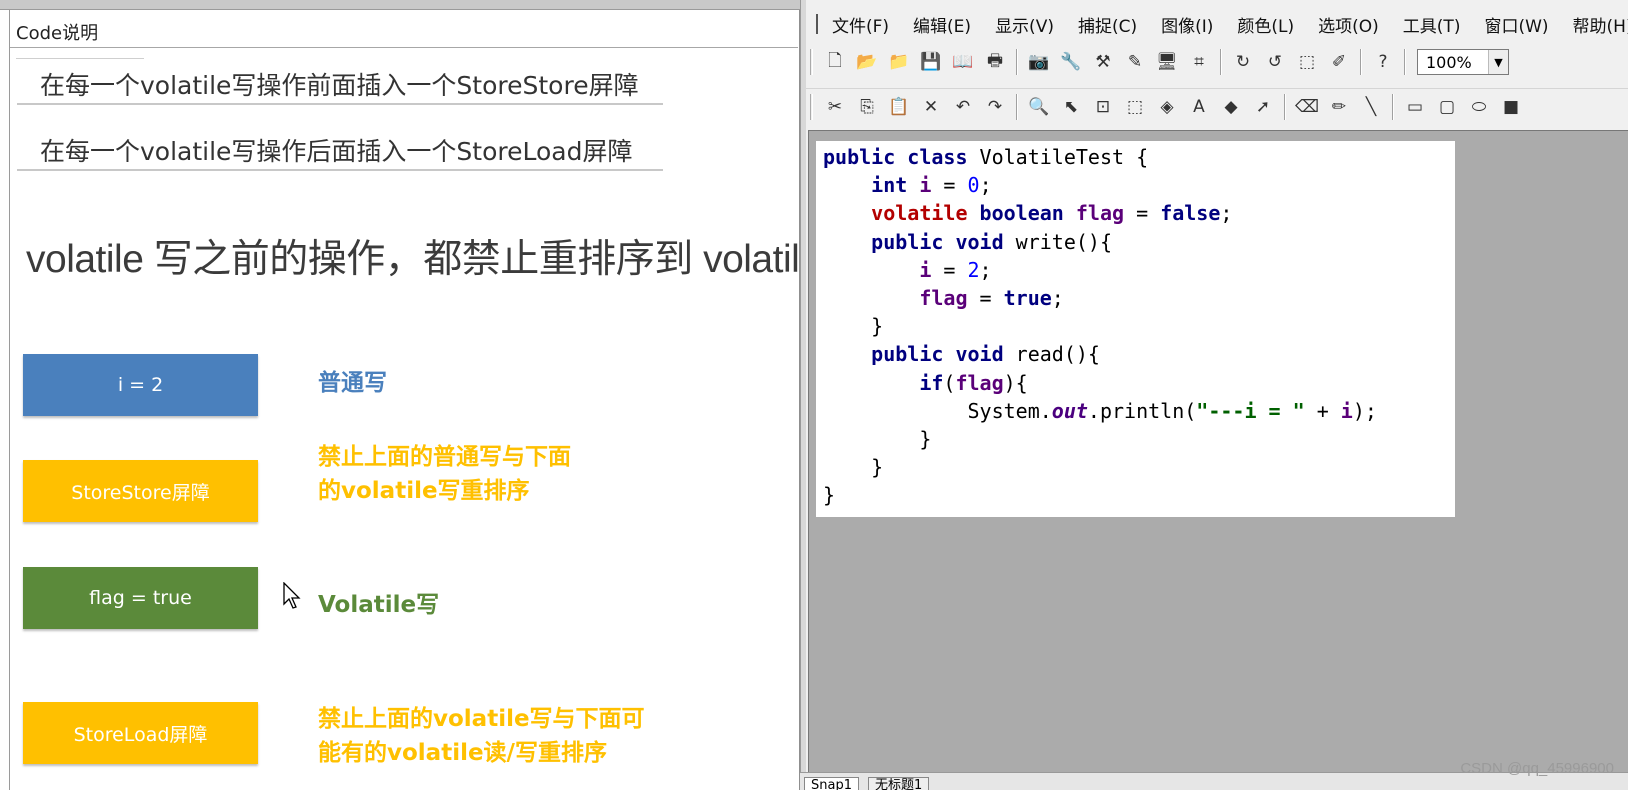 The width and height of the screenshot is (1628, 790). I want to click on menu-edit: 编辑(E), so click(942, 24).